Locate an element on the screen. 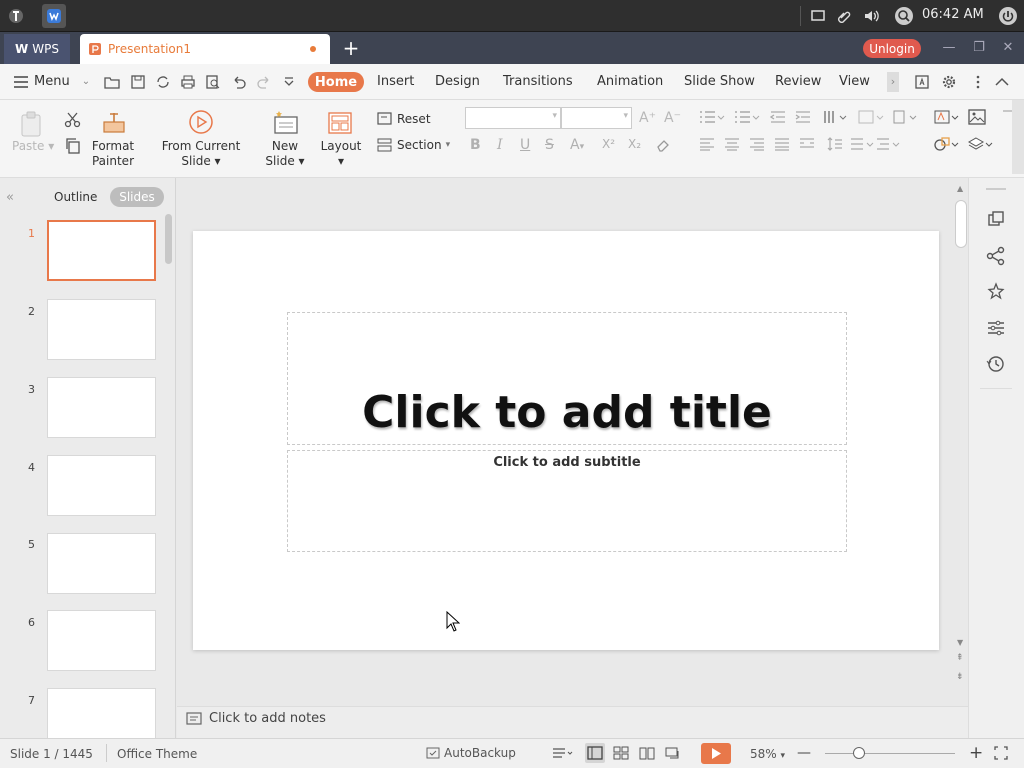  italic-icon: I is located at coordinates (500, 145).